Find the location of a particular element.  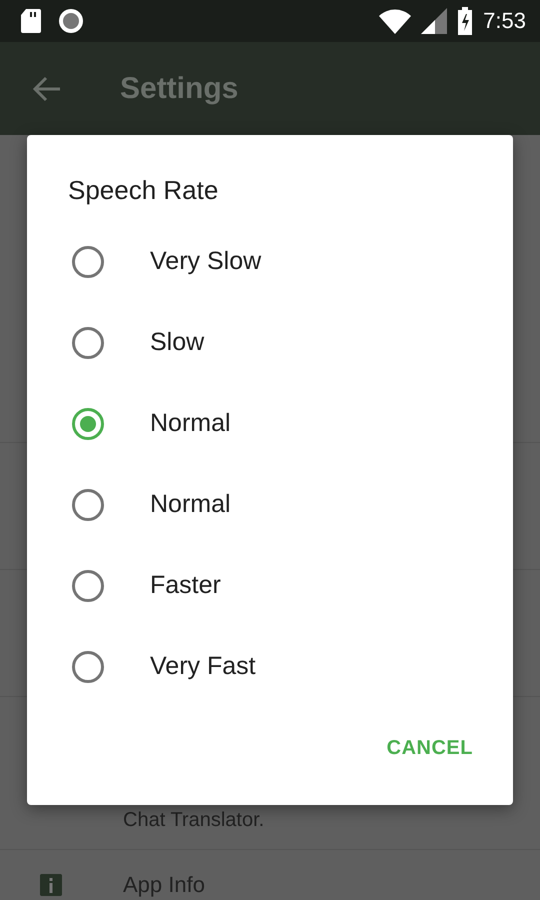

radio-option: Very Fast is located at coordinates (270, 666).